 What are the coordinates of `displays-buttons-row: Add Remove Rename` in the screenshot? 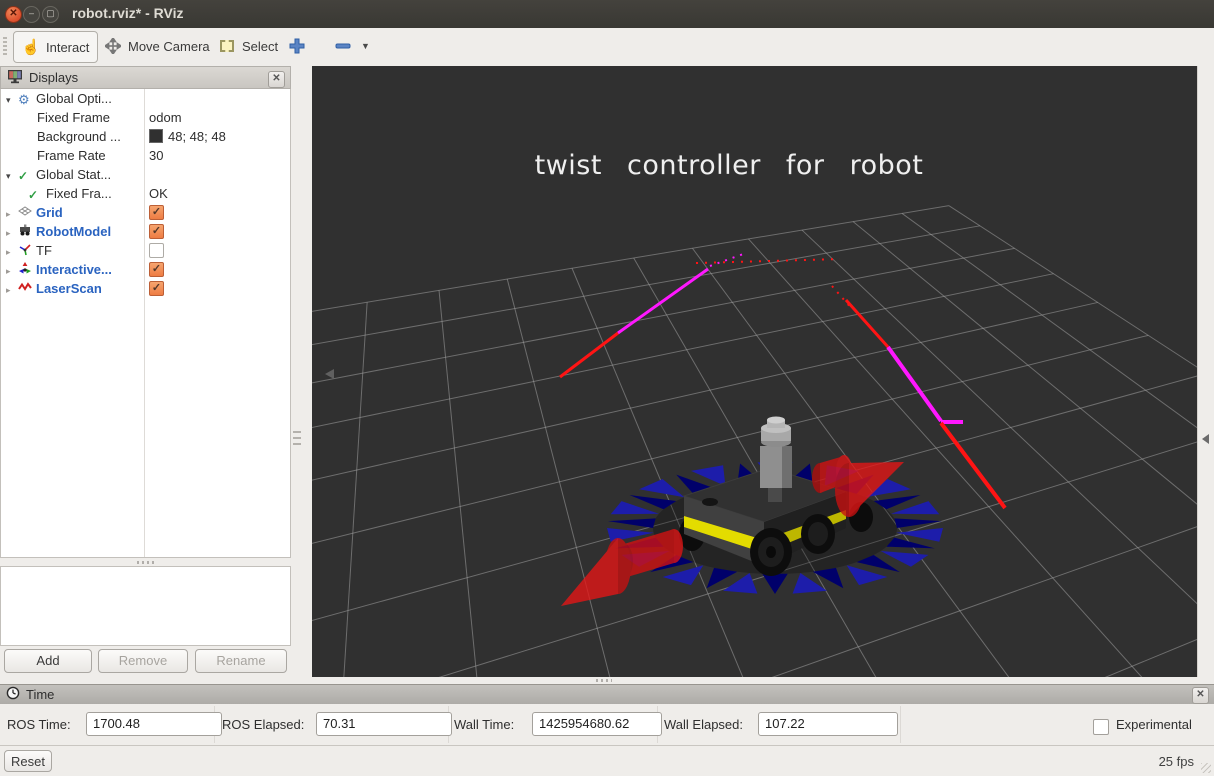 It's located at (145, 661).